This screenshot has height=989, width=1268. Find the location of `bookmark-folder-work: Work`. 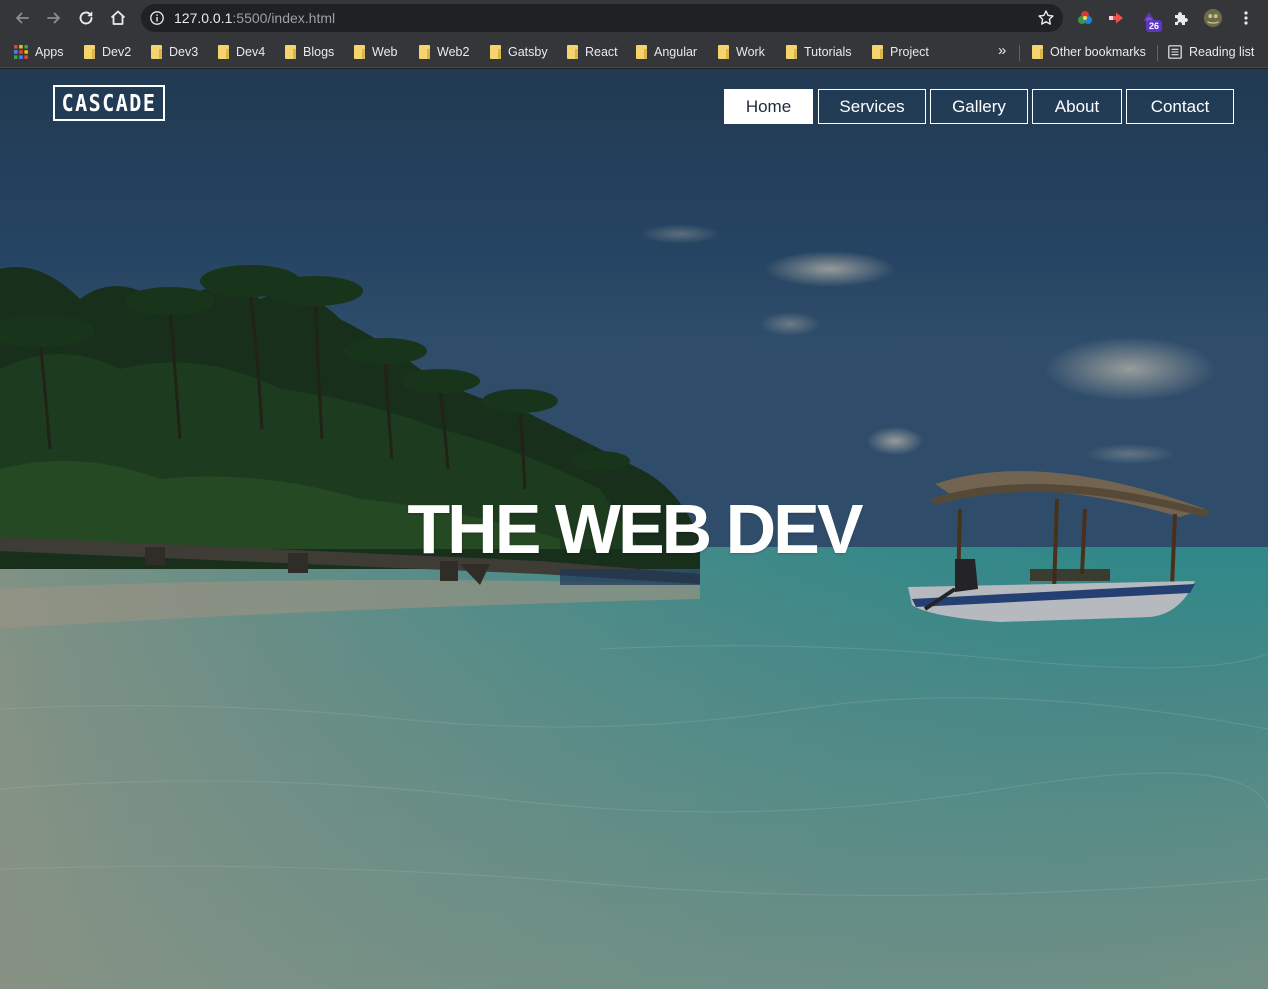

bookmark-folder-work: Work is located at coordinates (741, 52).